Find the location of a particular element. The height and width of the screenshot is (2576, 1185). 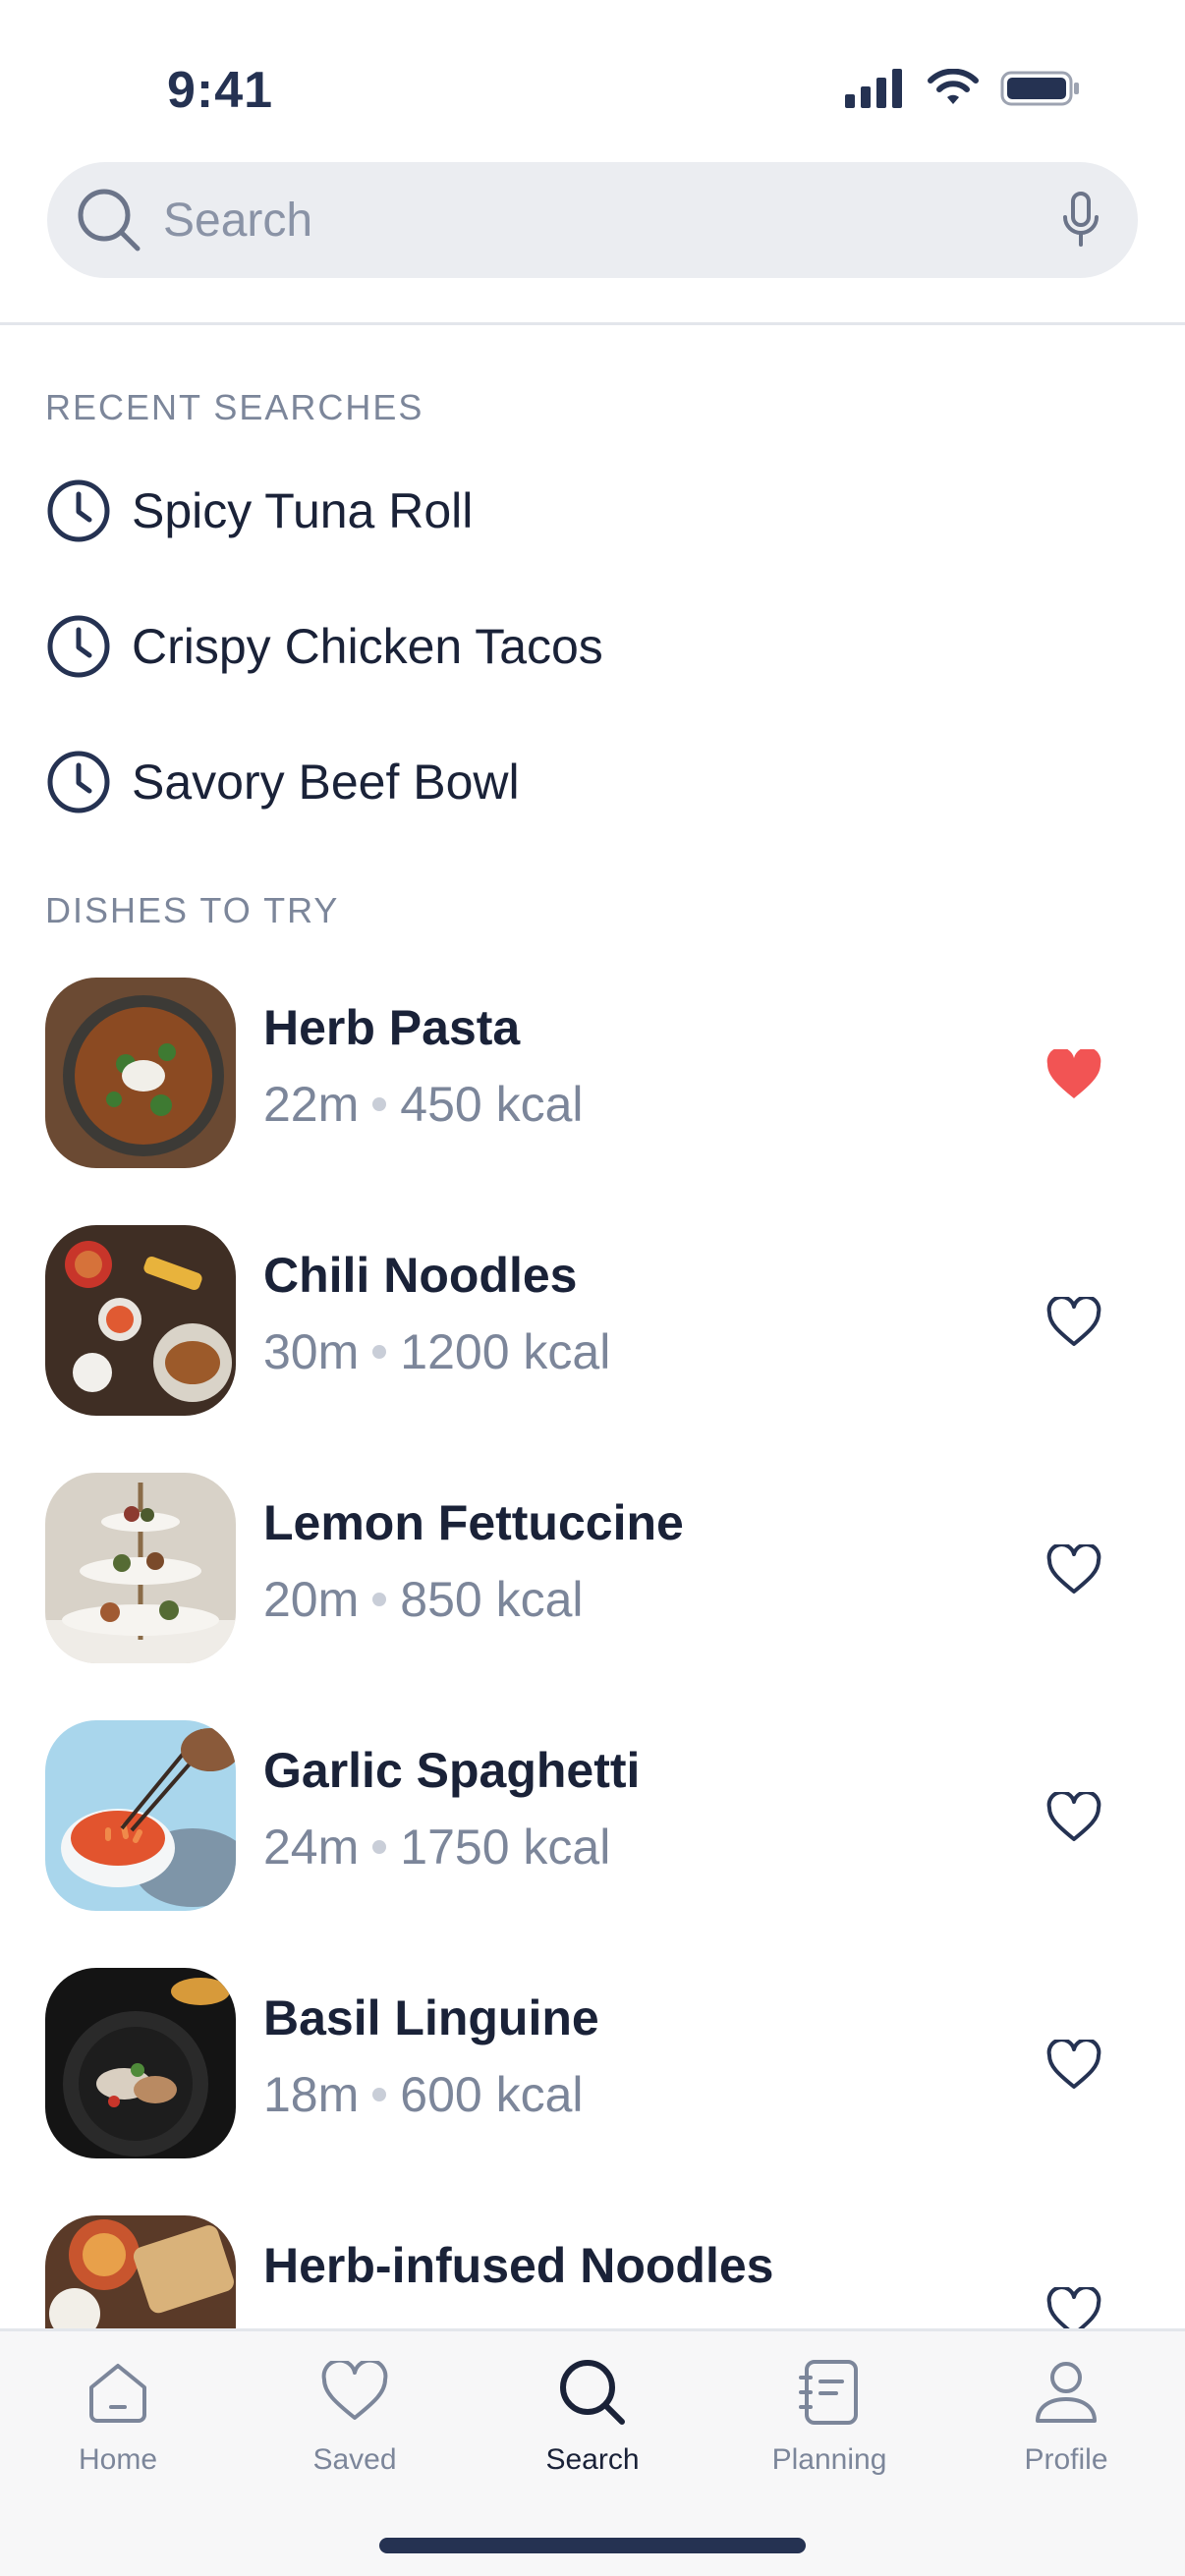

tab-home: Home is located at coordinates (118, 2426).